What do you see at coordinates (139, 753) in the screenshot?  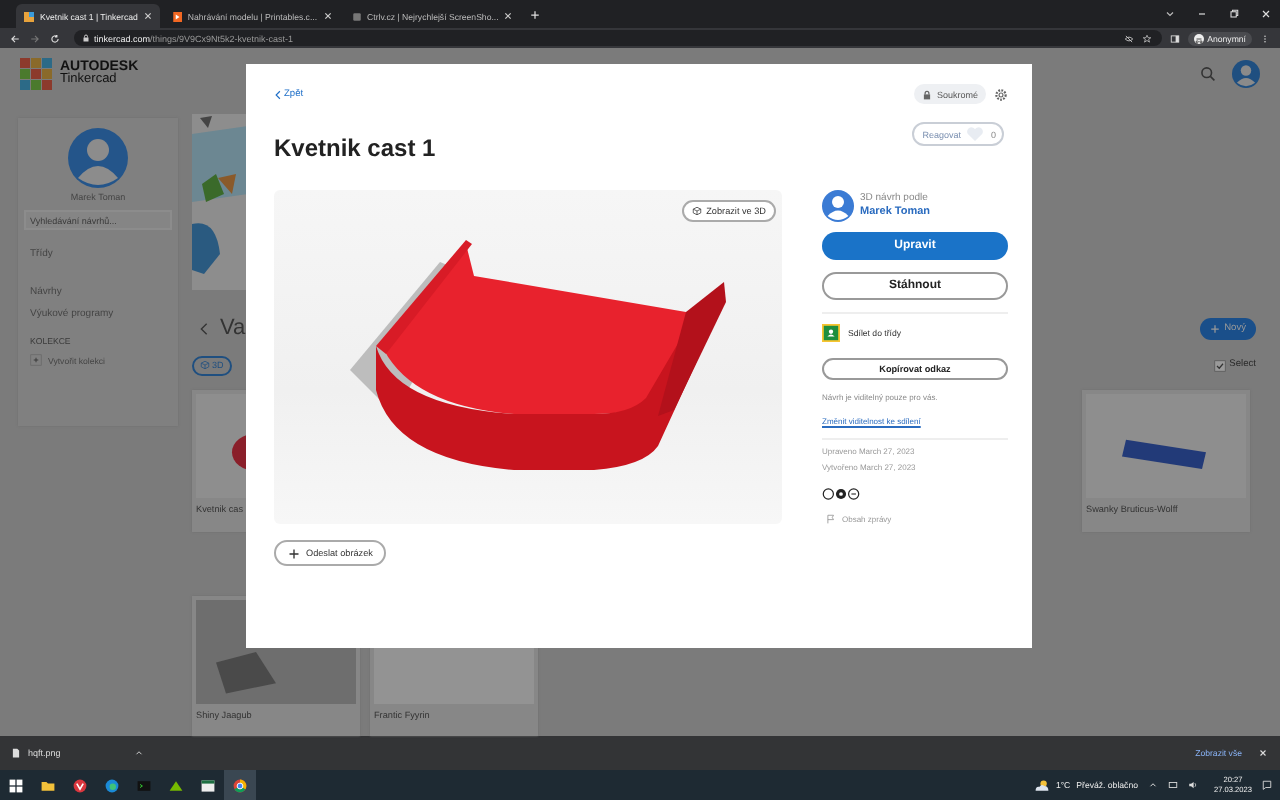 I see `caret-icon` at bounding box center [139, 753].